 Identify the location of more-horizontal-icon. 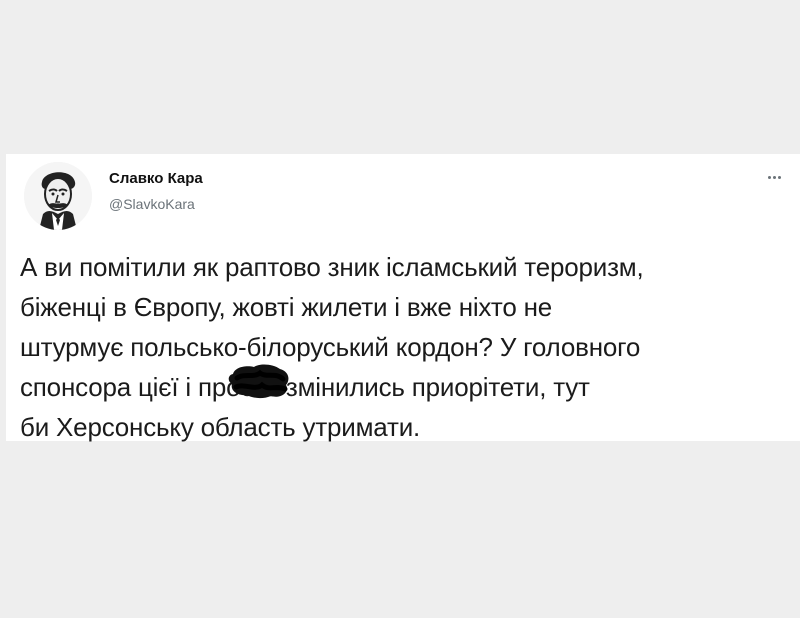
(774, 177).